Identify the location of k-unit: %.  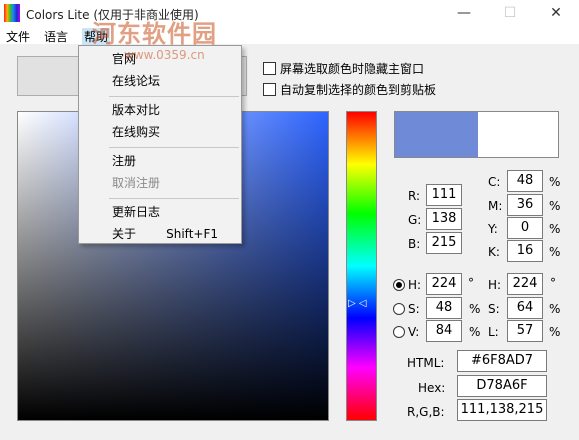
(555, 252).